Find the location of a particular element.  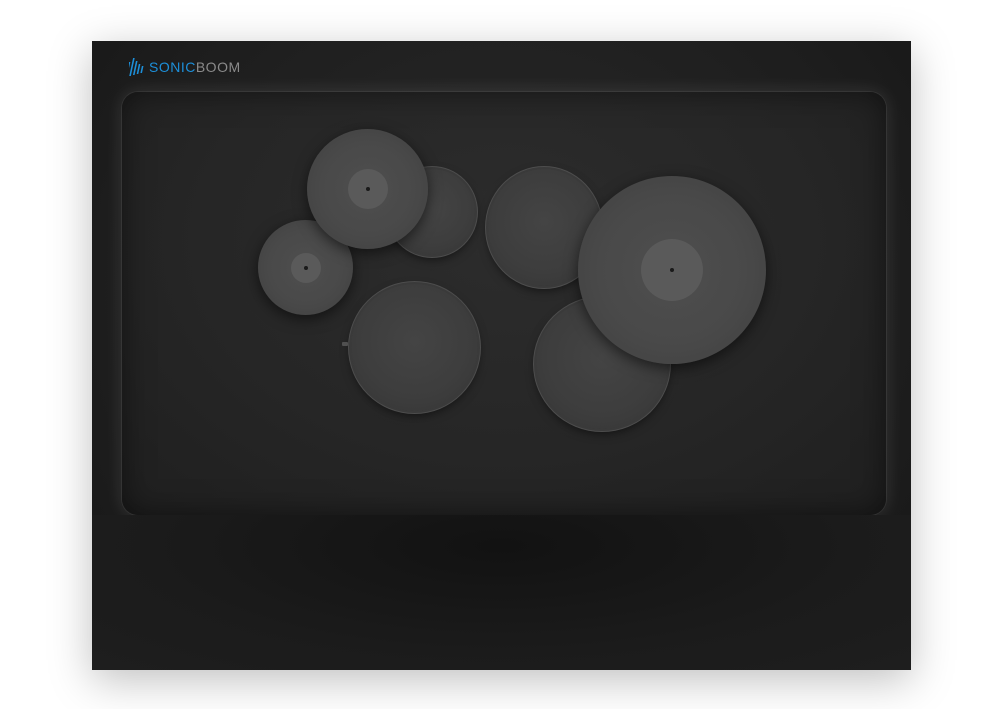

sonicboom-logo: SONICBOOM is located at coordinates (185, 67).